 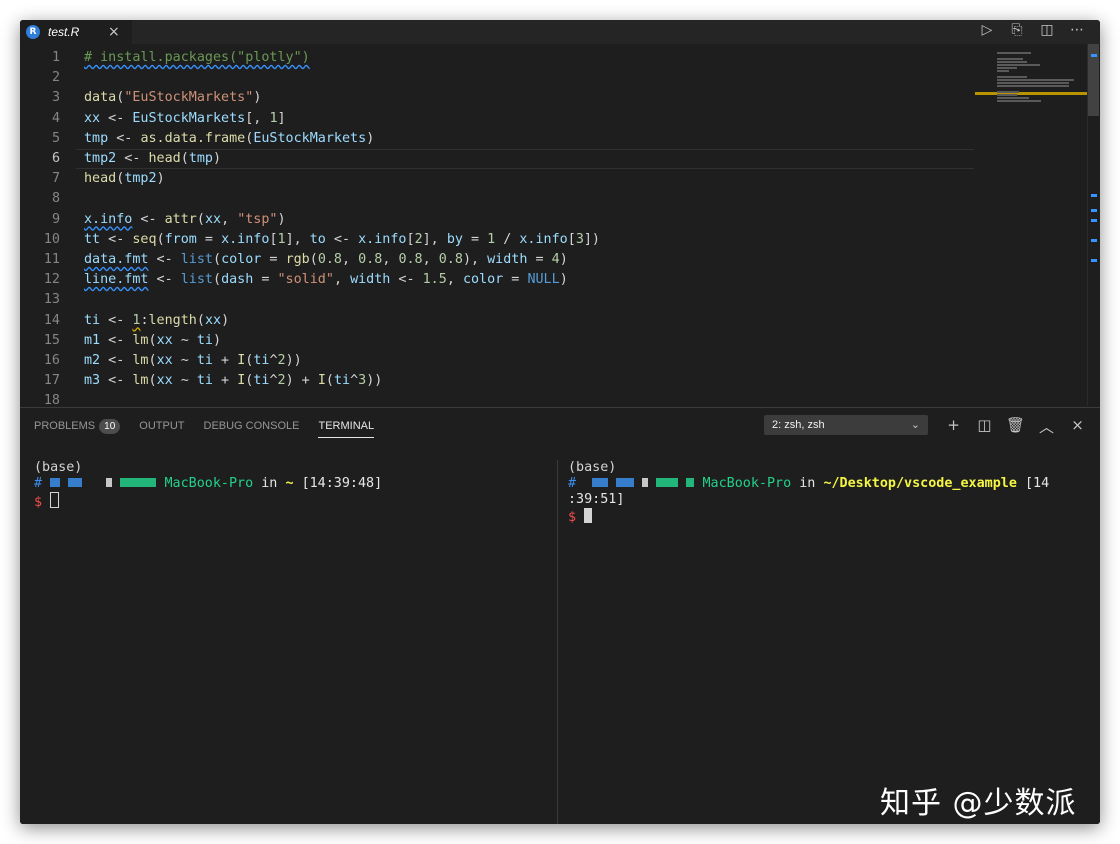 What do you see at coordinates (382, 239) in the screenshot?
I see `code-token: x.info` at bounding box center [382, 239].